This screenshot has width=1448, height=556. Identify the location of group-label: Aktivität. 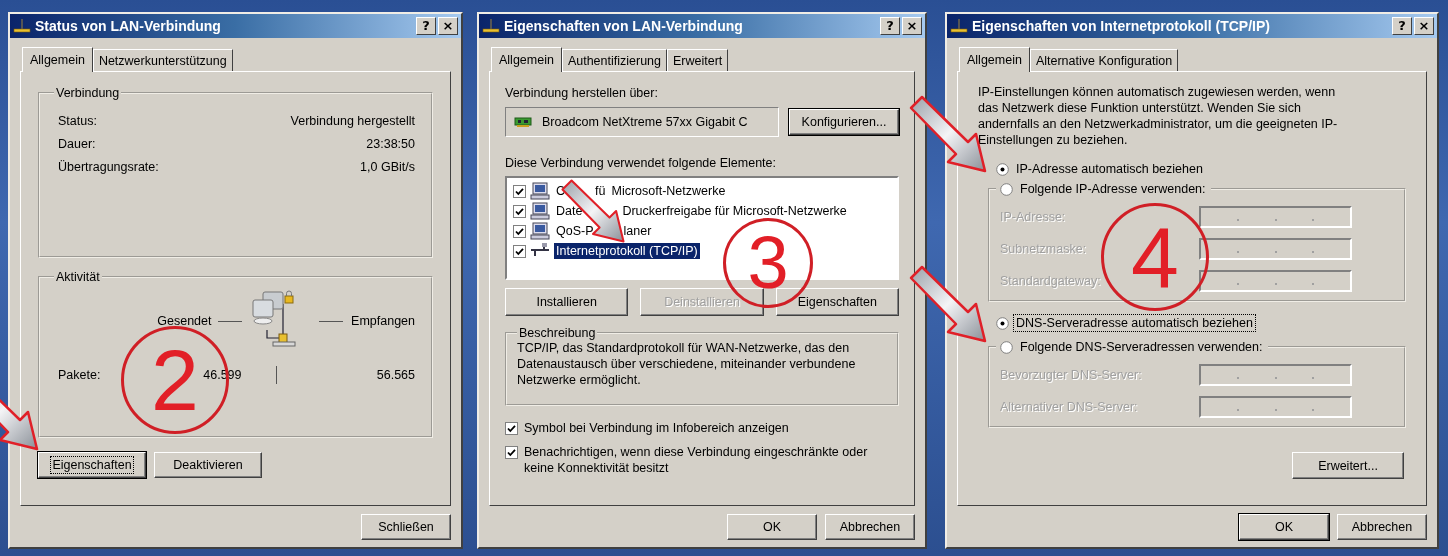
(78, 277).